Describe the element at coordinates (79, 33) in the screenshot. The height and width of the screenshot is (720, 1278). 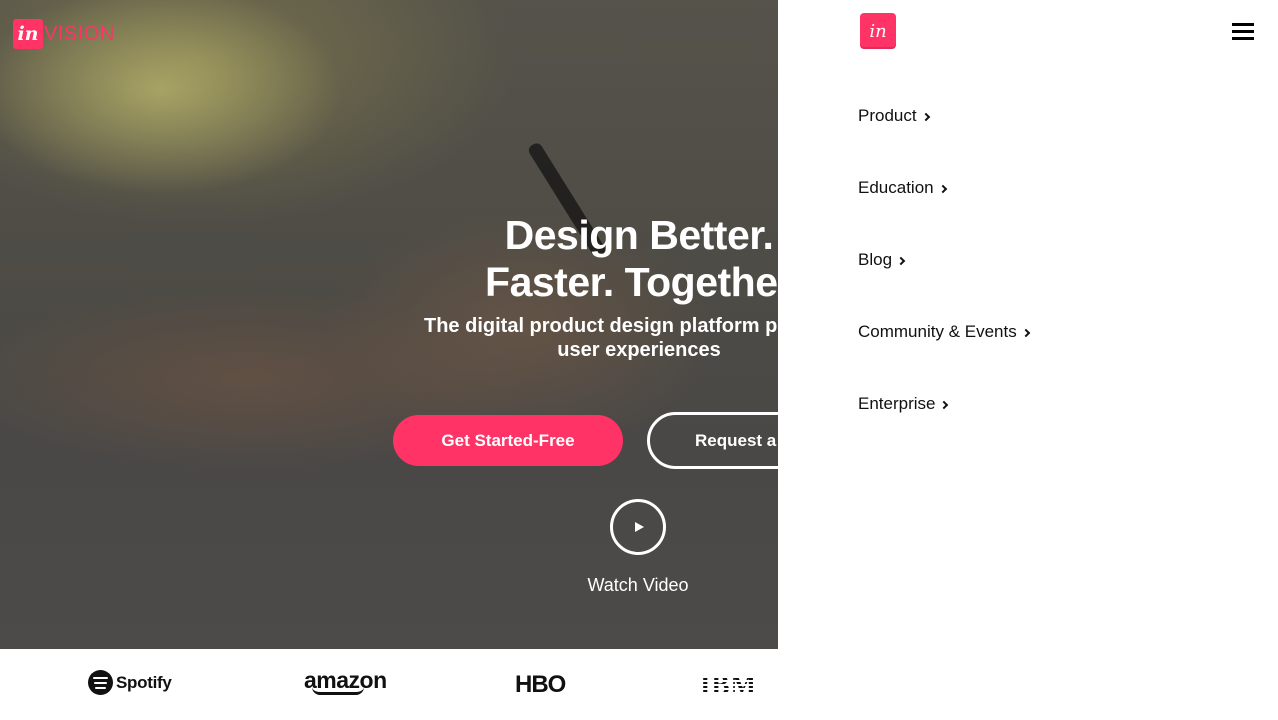
I see `logo-wordmark: VISION` at that location.